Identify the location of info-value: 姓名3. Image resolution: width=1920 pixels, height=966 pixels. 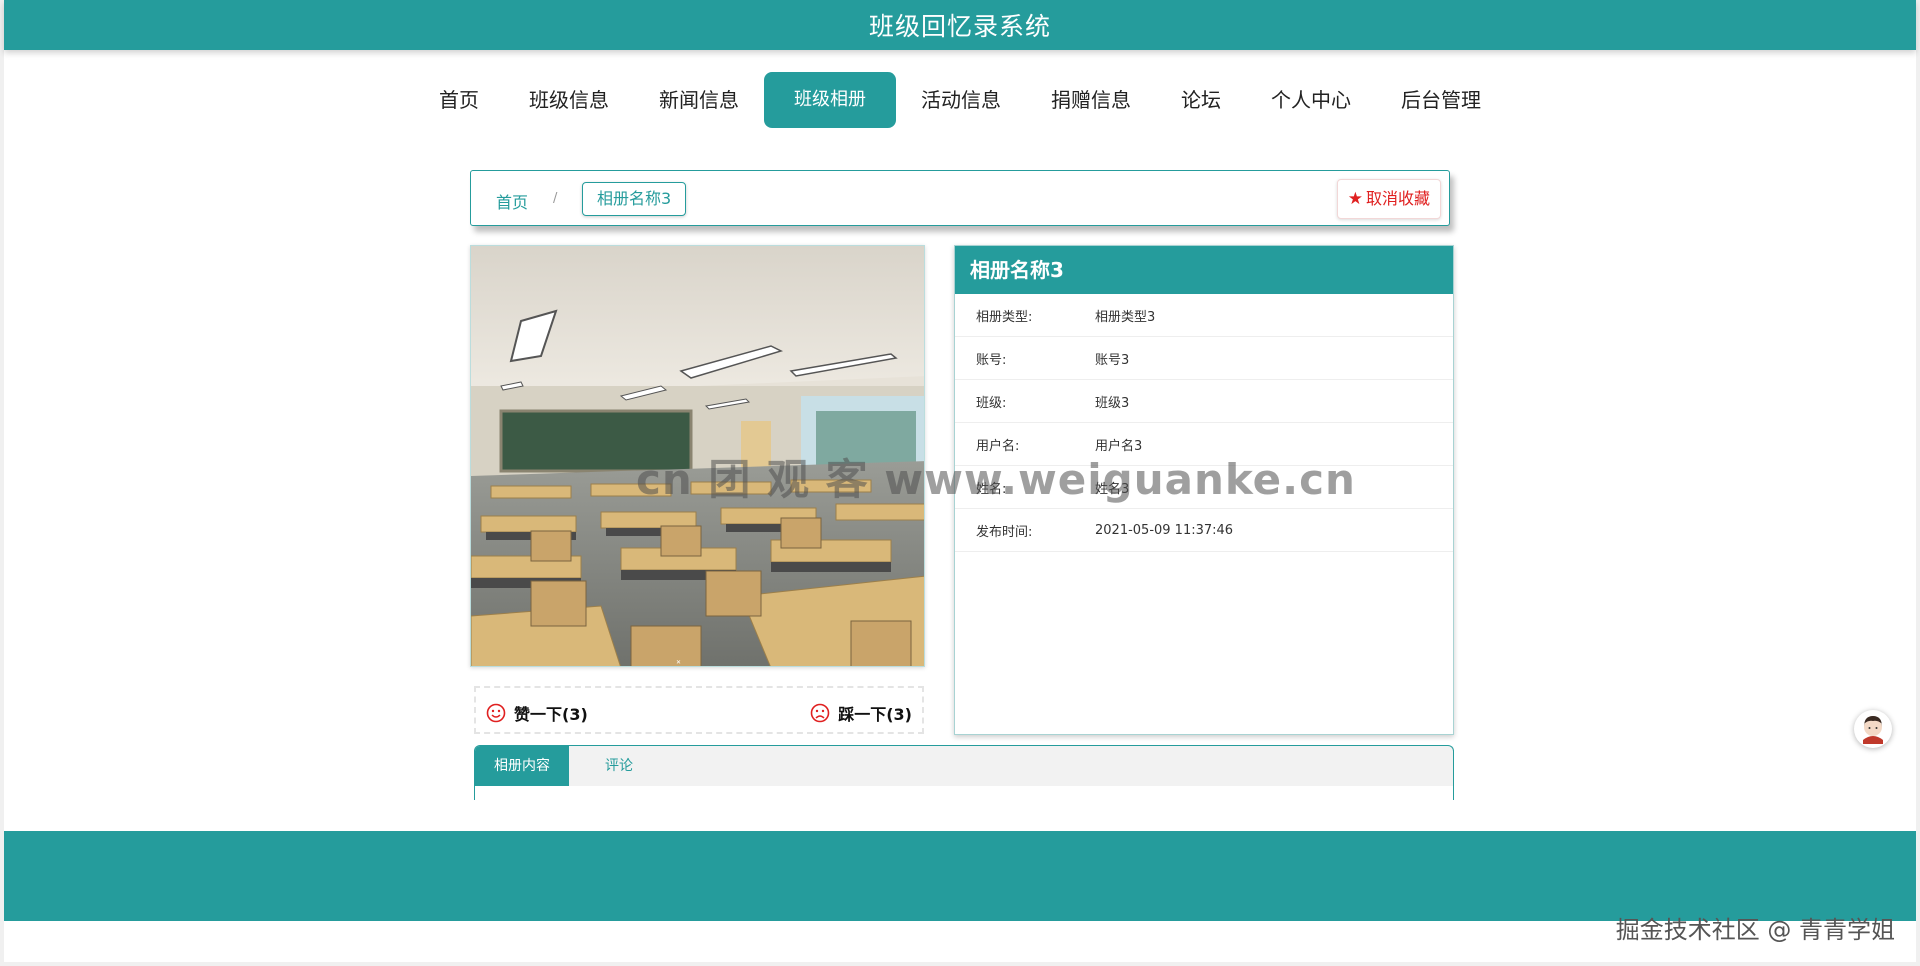
(1112, 489).